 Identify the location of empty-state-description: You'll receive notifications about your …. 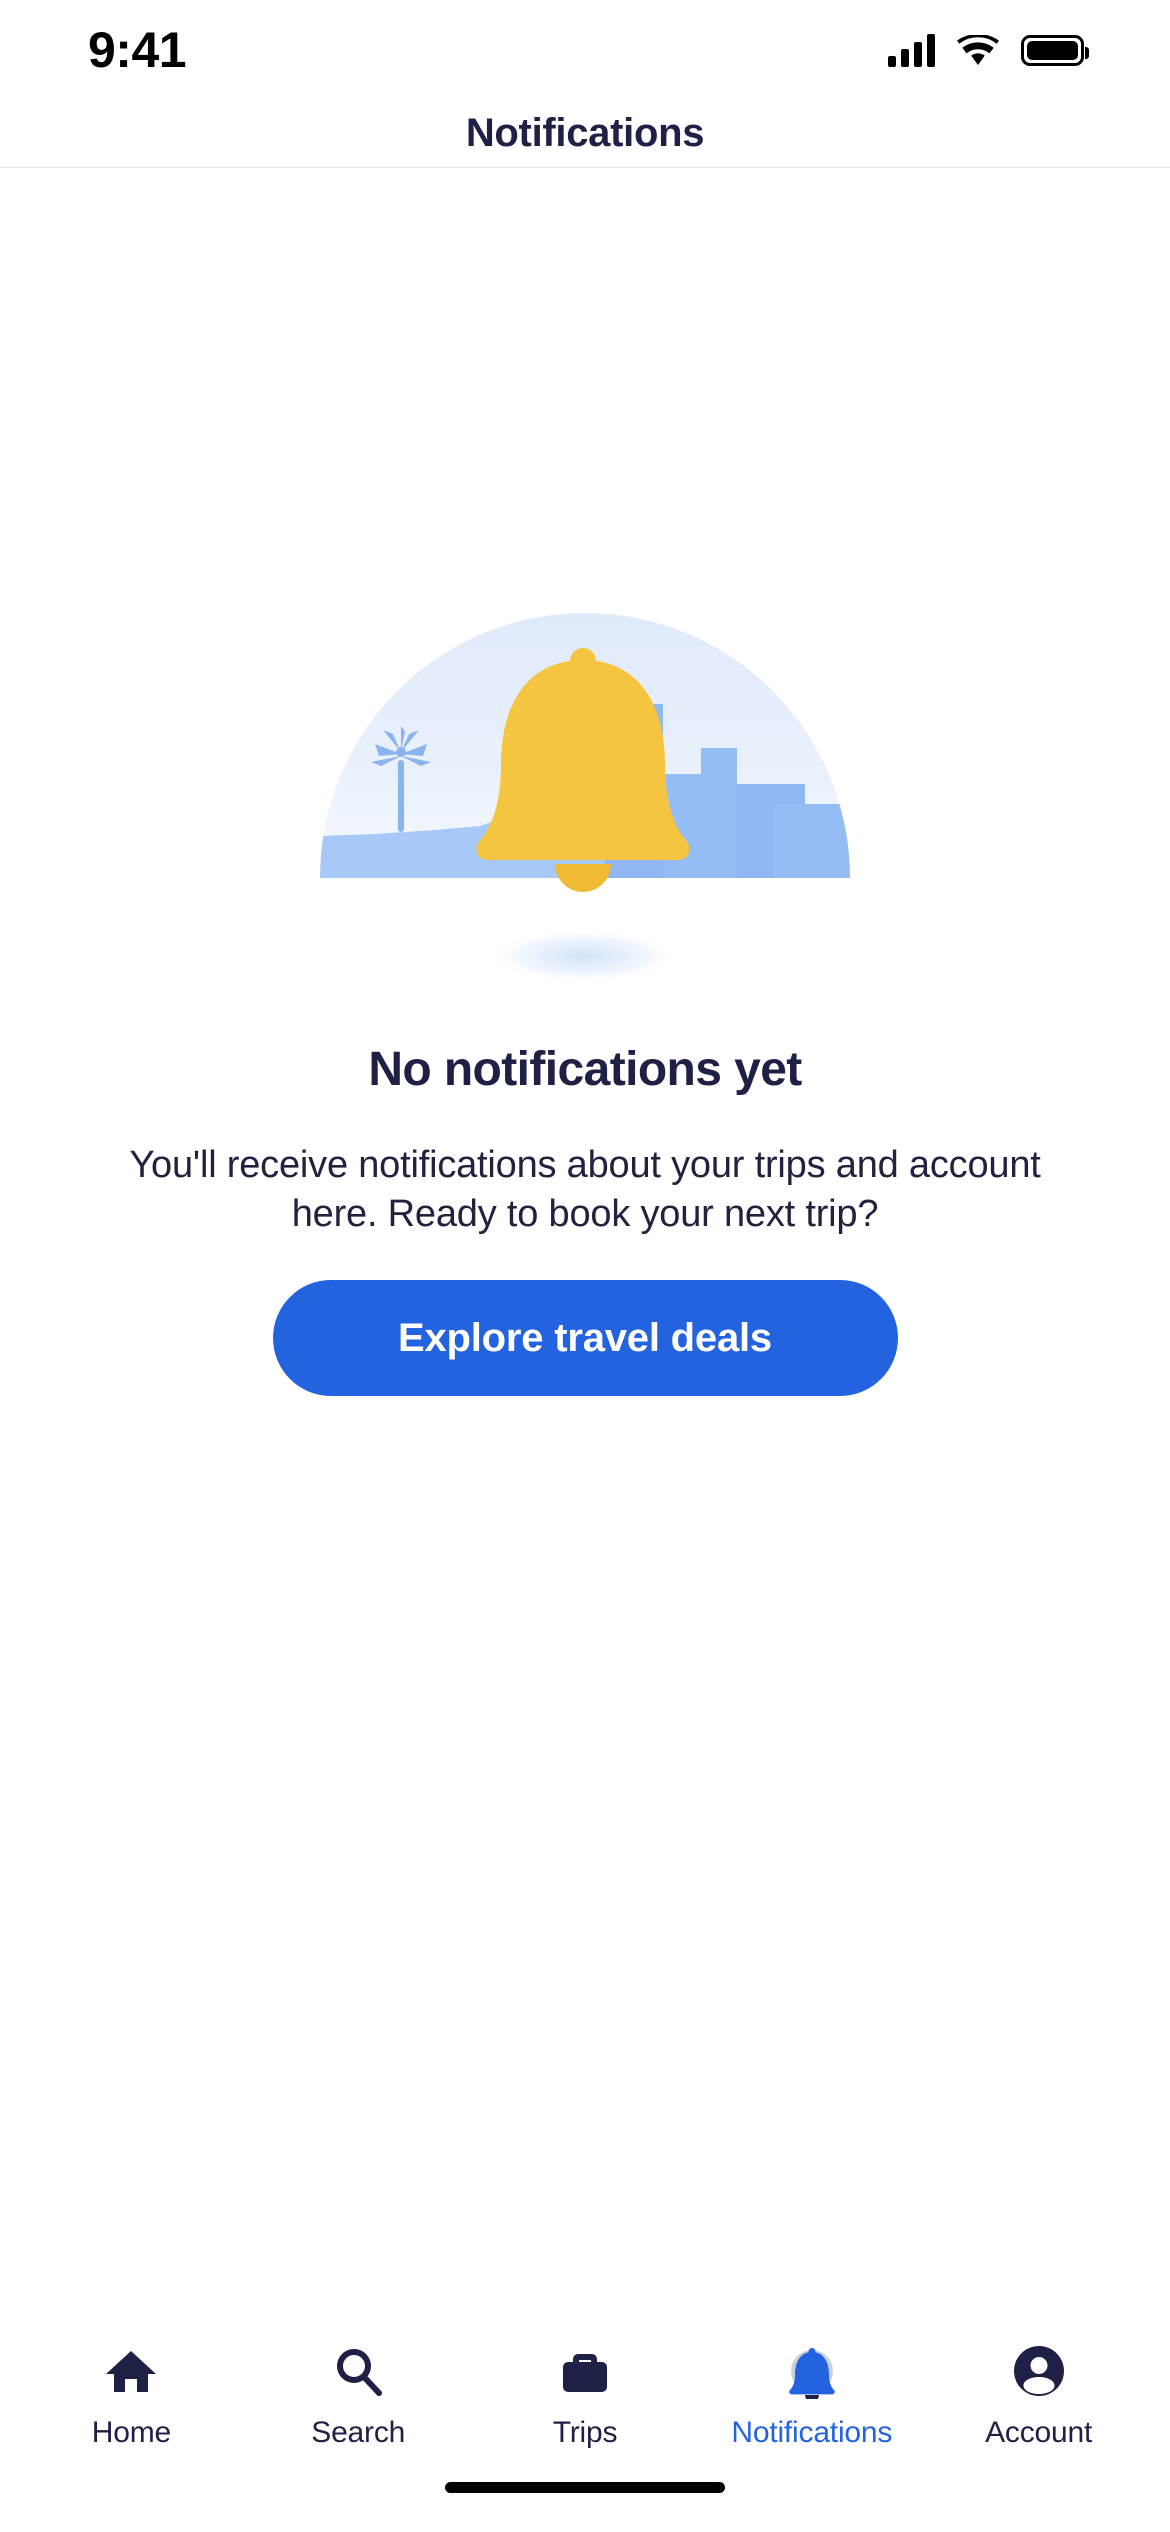
(585, 1189).